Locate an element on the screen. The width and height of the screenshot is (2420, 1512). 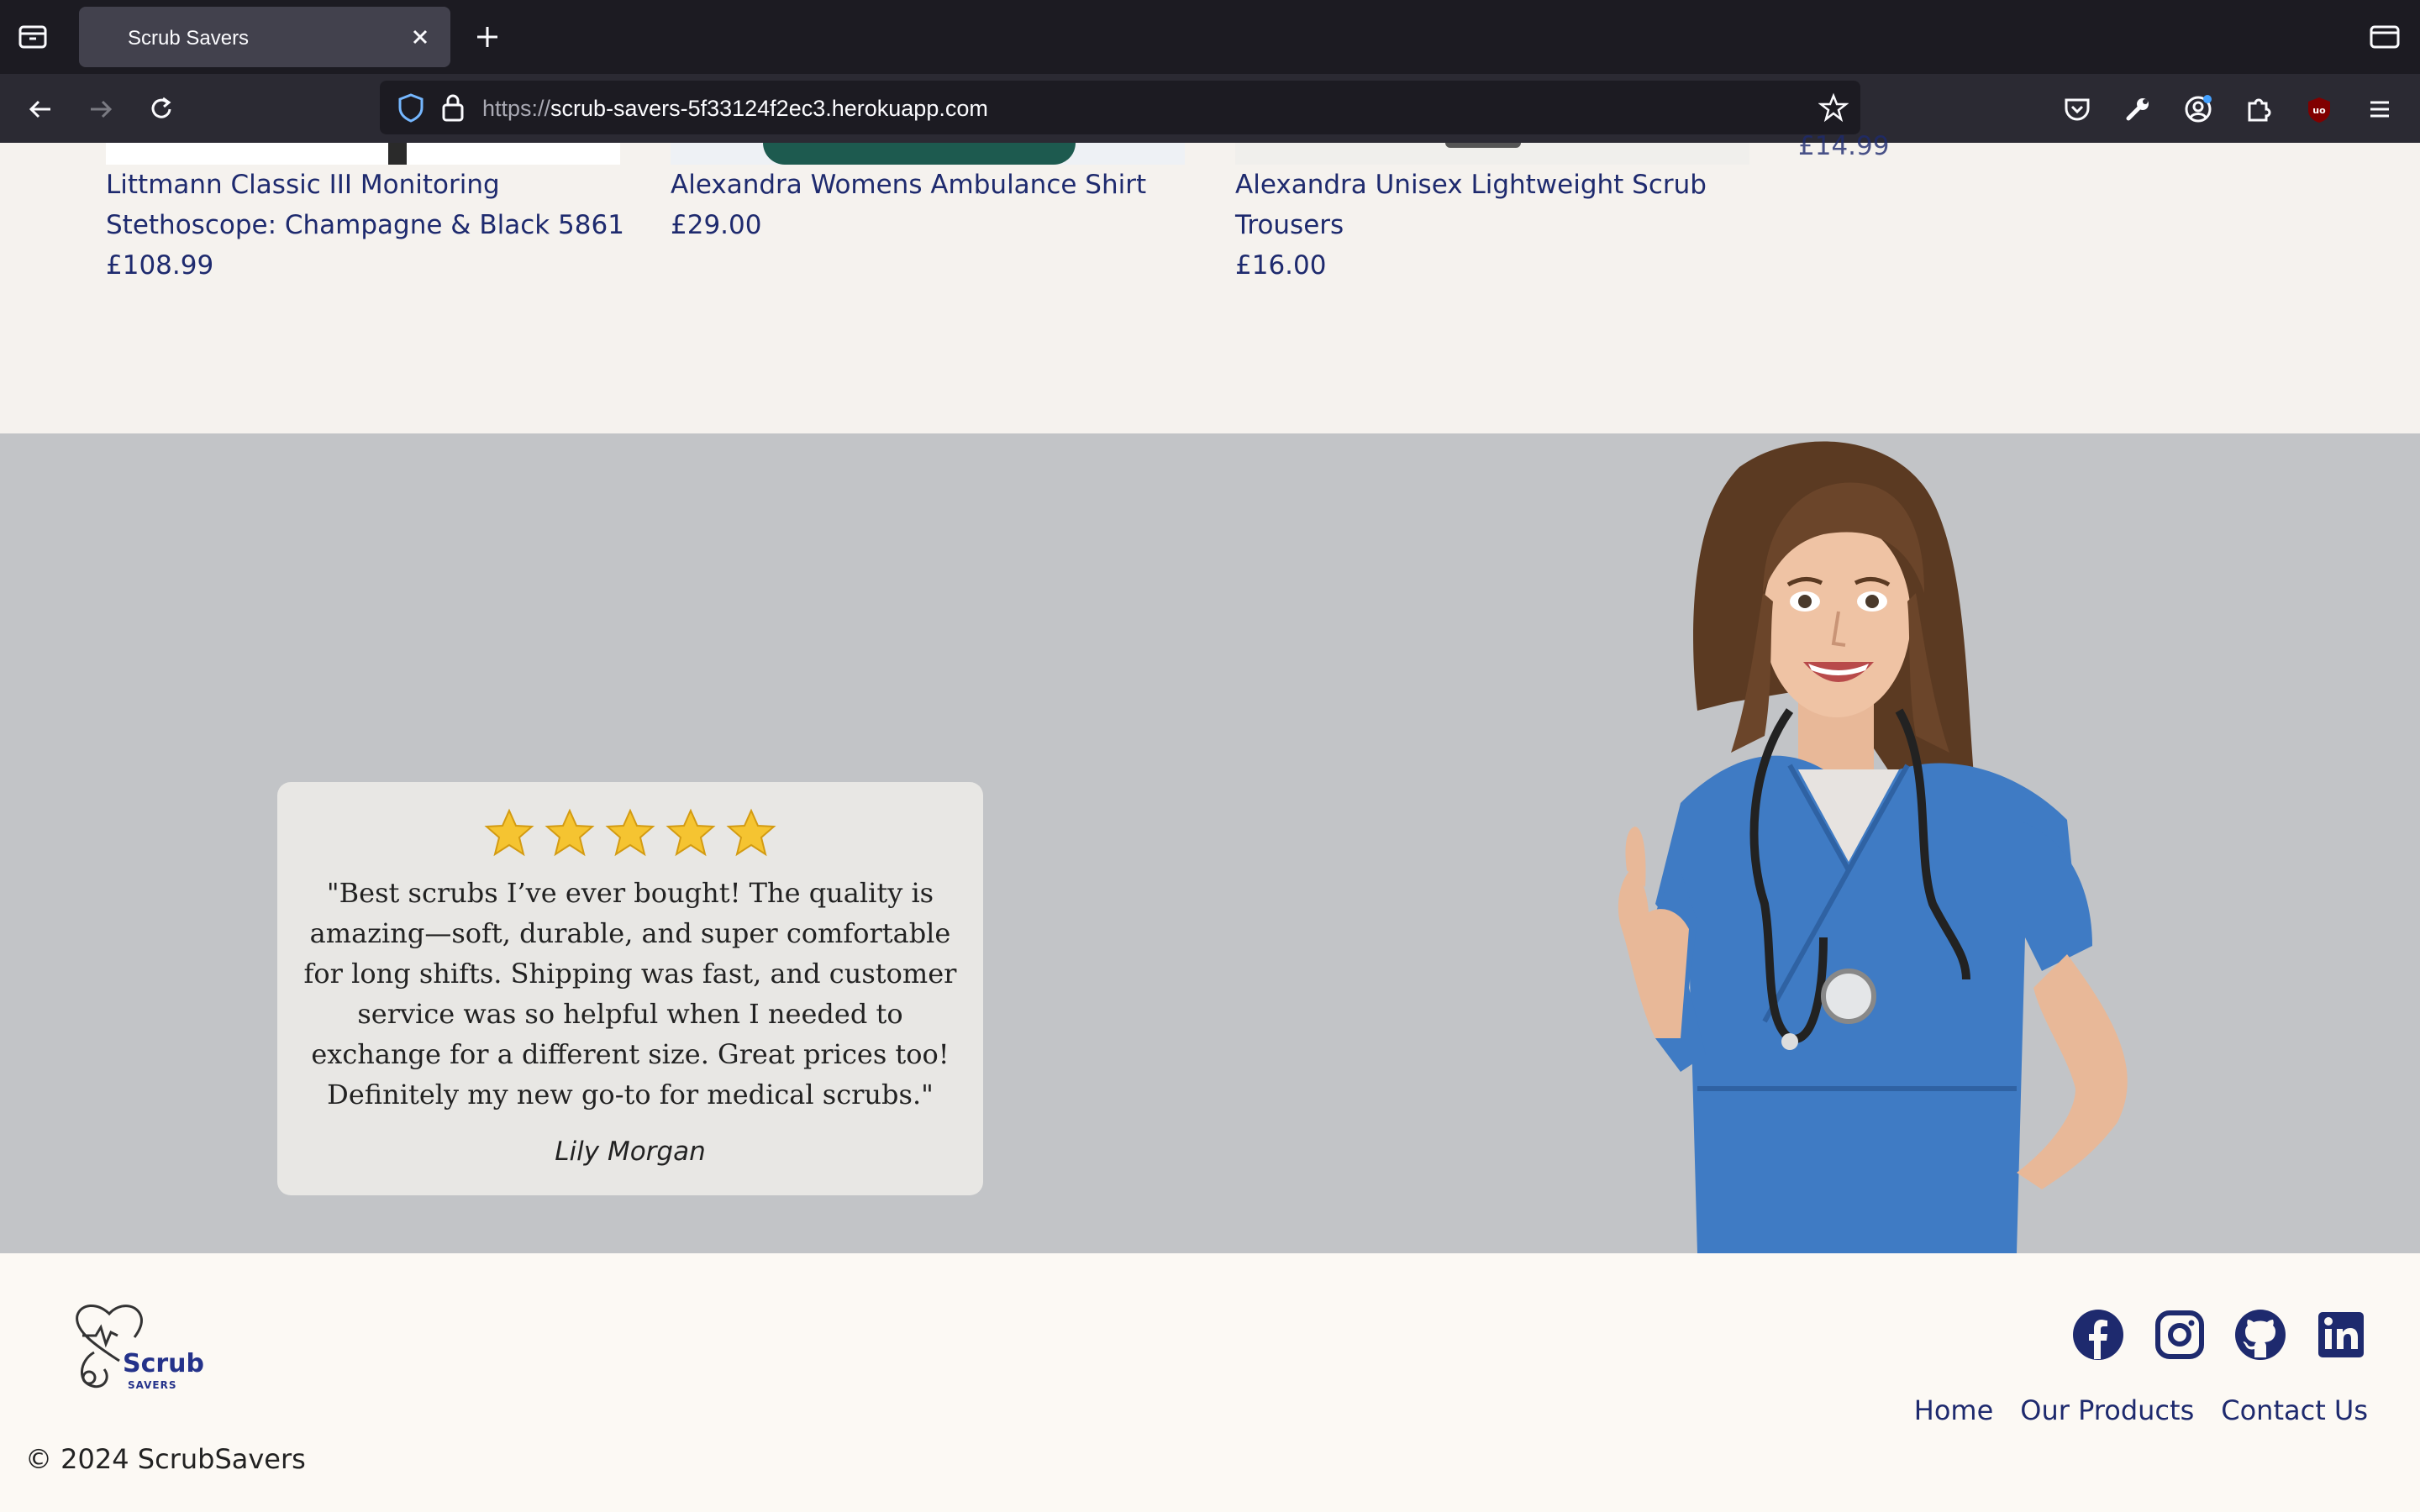
tab-close-icon is located at coordinates (420, 37).